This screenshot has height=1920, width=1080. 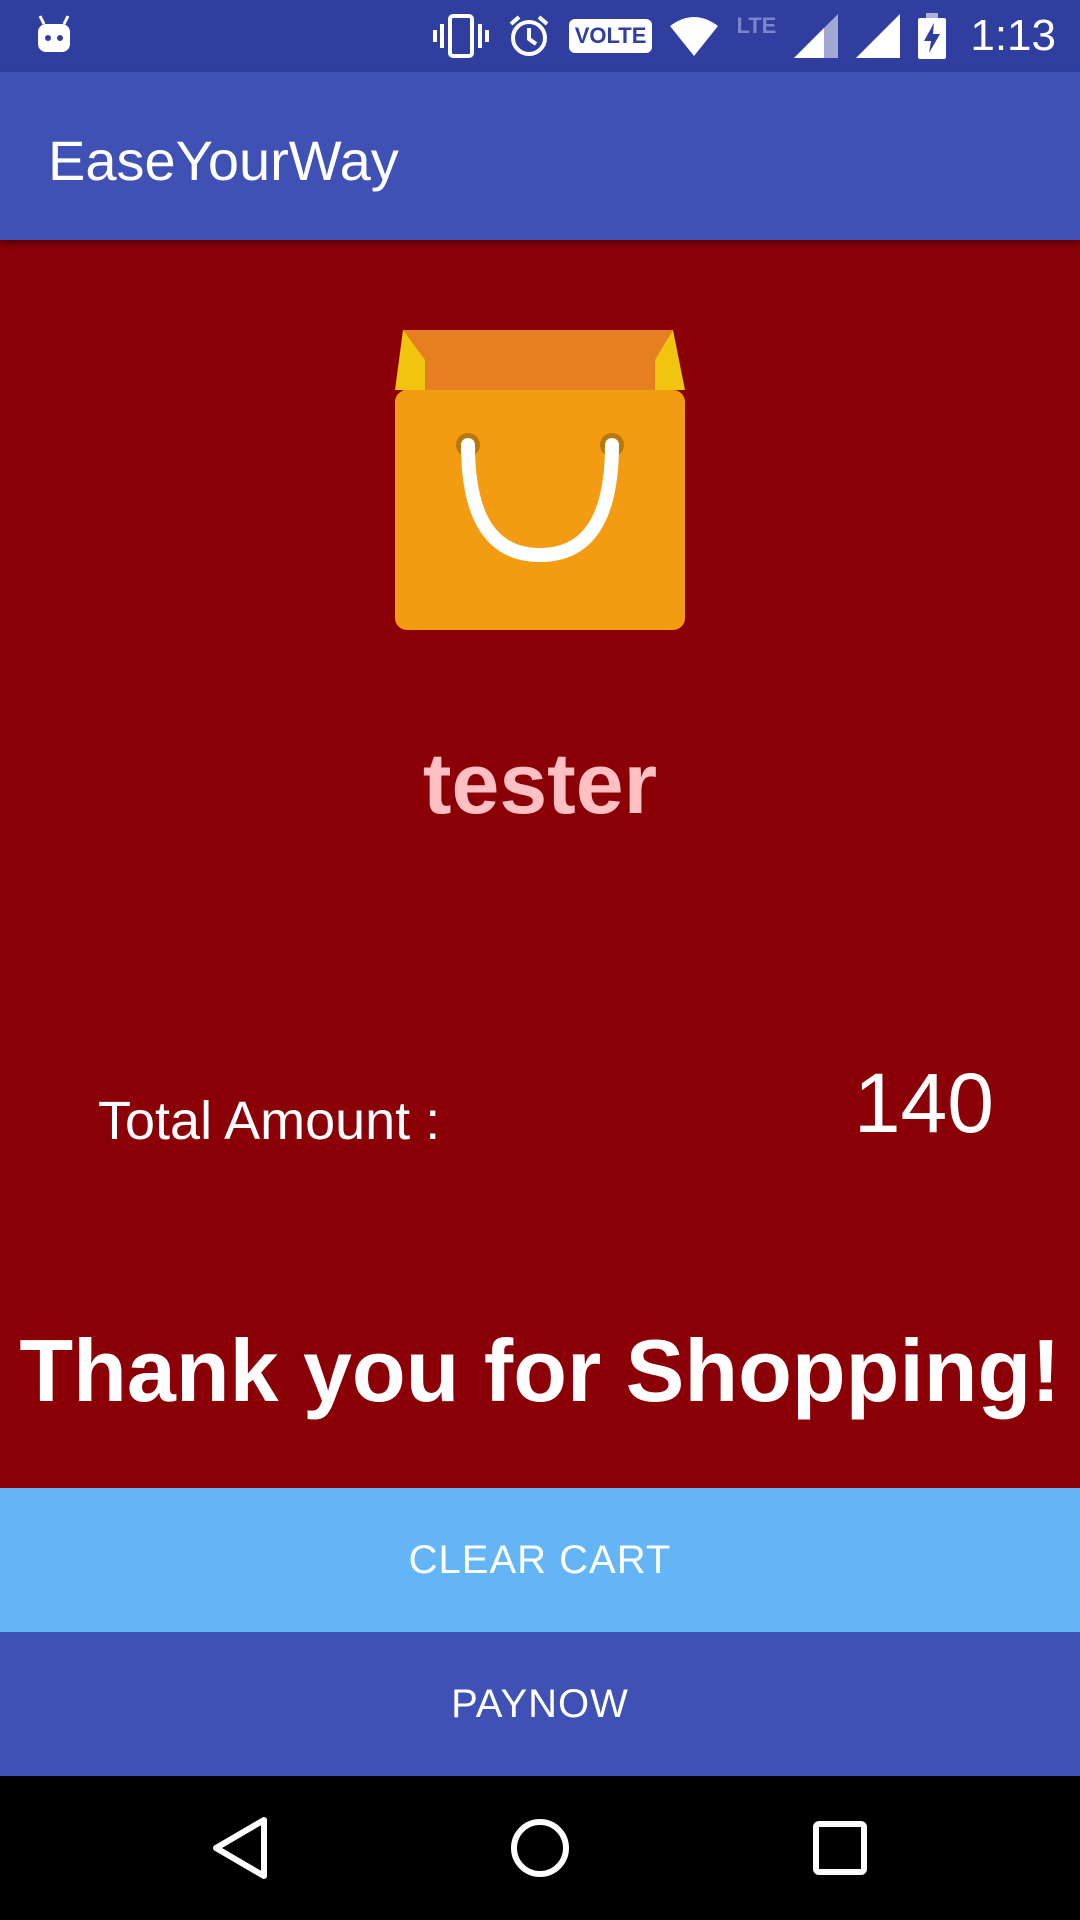 I want to click on status-bar: VOLTE LTE 1:13, so click(x=540, y=36).